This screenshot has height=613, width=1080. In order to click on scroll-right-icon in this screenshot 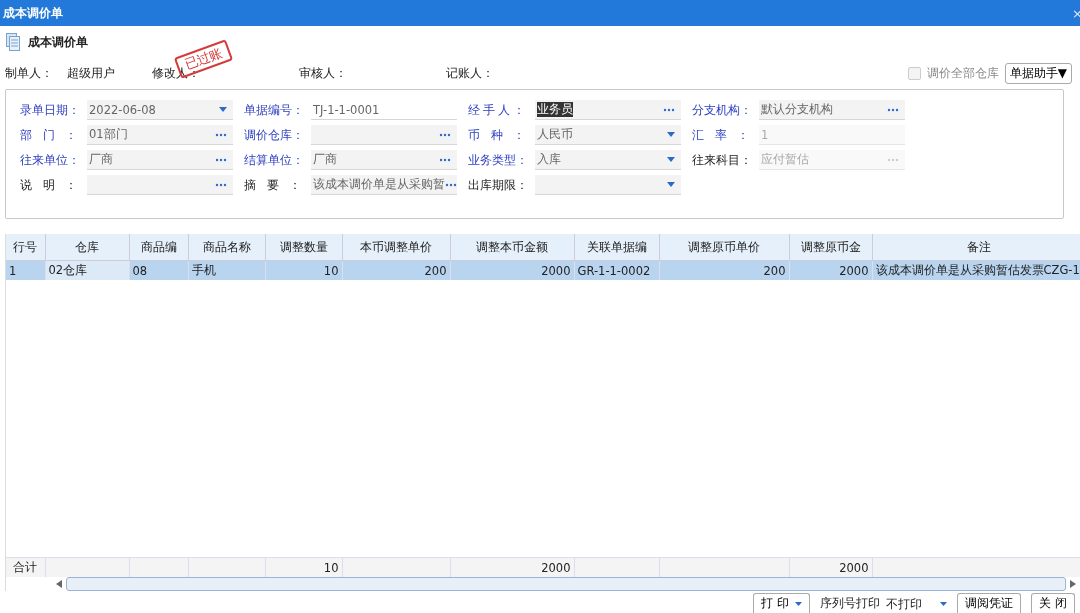, I will do `click(1073, 584)`.